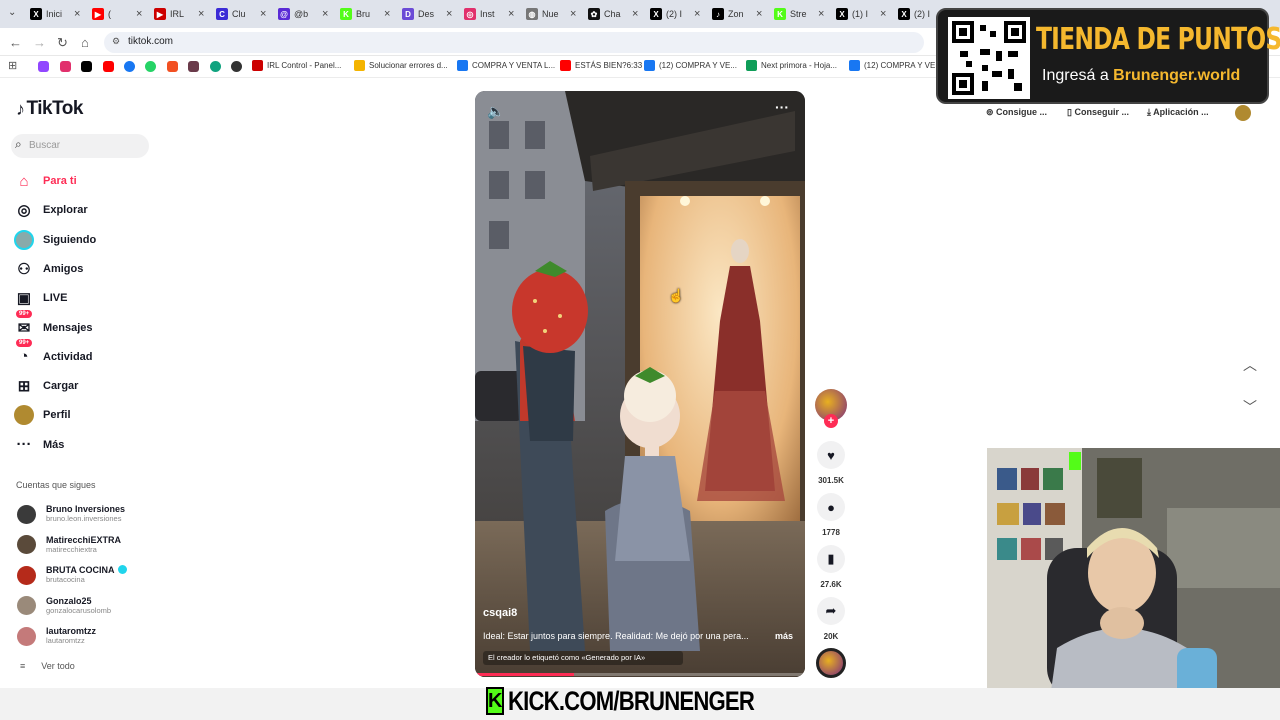 The height and width of the screenshot is (720, 1280). What do you see at coordinates (129, 66) in the screenshot?
I see `facebook-icon` at bounding box center [129, 66].